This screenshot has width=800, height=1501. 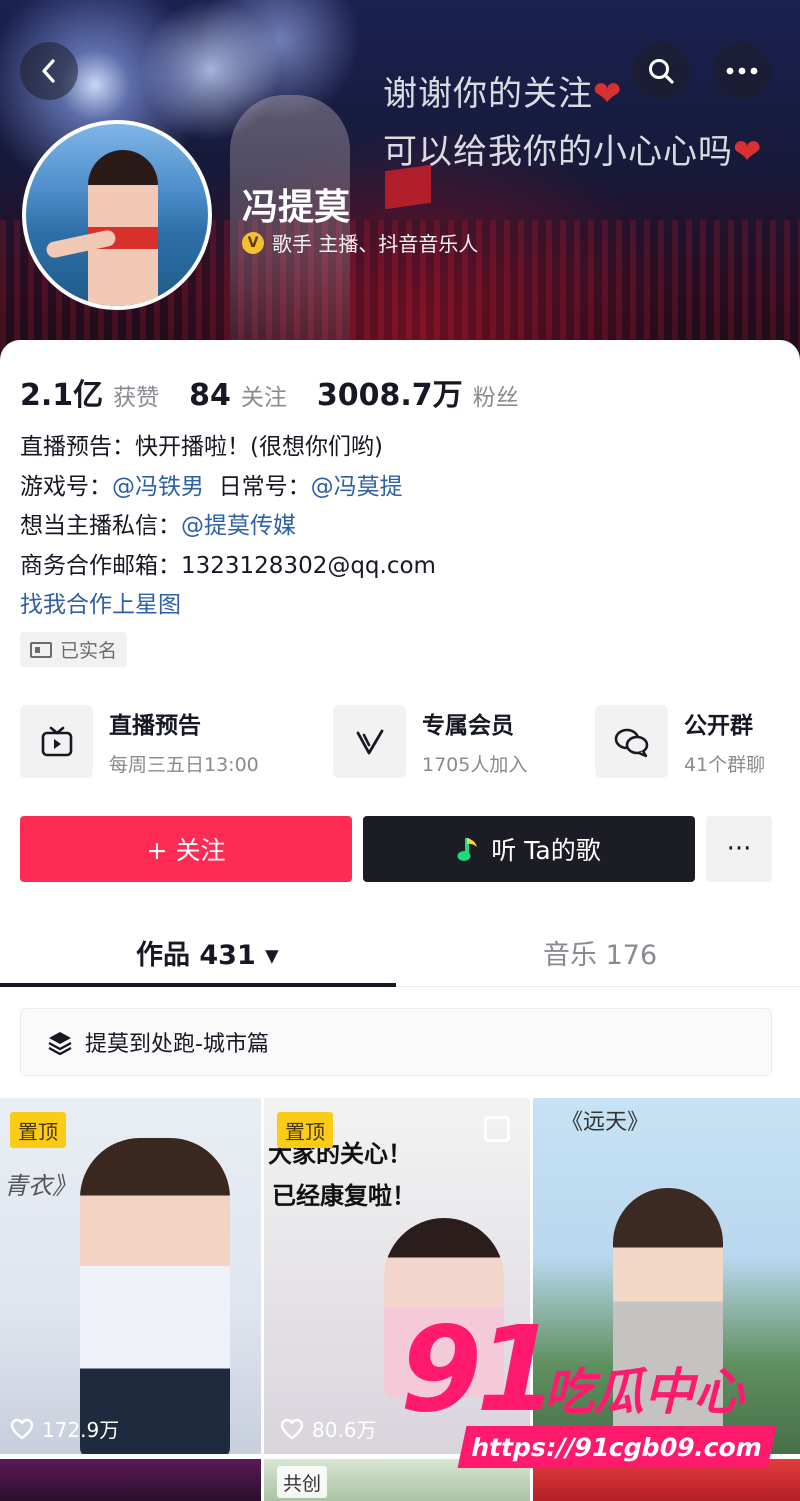 I want to click on banner-caption-line2: 可以给我你的小心心吗❤, so click(x=573, y=152).